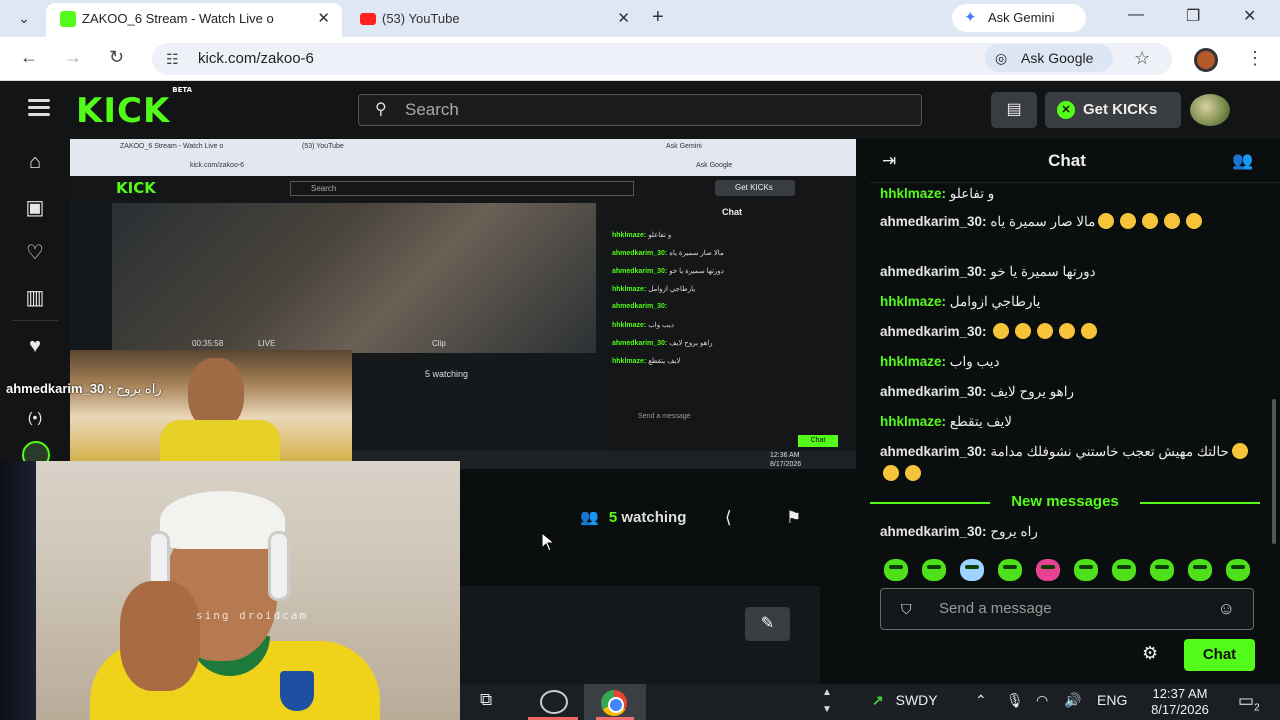 The height and width of the screenshot is (720, 1280). I want to click on kick-logo: KICKBETA, so click(134, 108).